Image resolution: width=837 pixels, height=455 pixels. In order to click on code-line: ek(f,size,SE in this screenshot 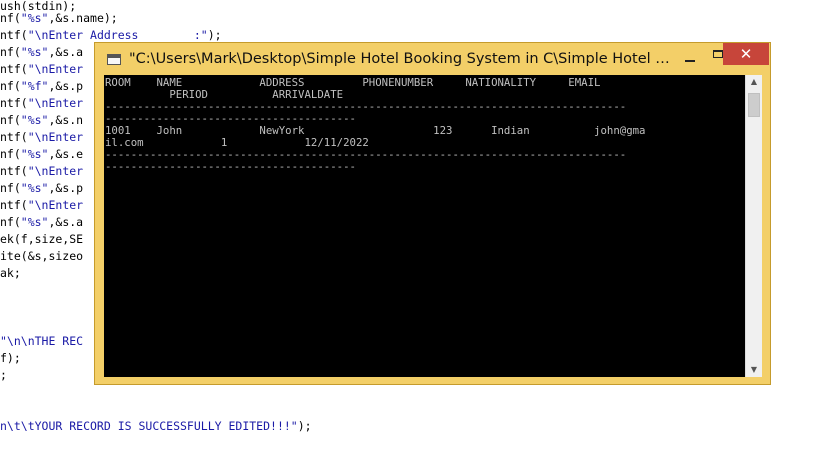, I will do `click(42, 239)`.